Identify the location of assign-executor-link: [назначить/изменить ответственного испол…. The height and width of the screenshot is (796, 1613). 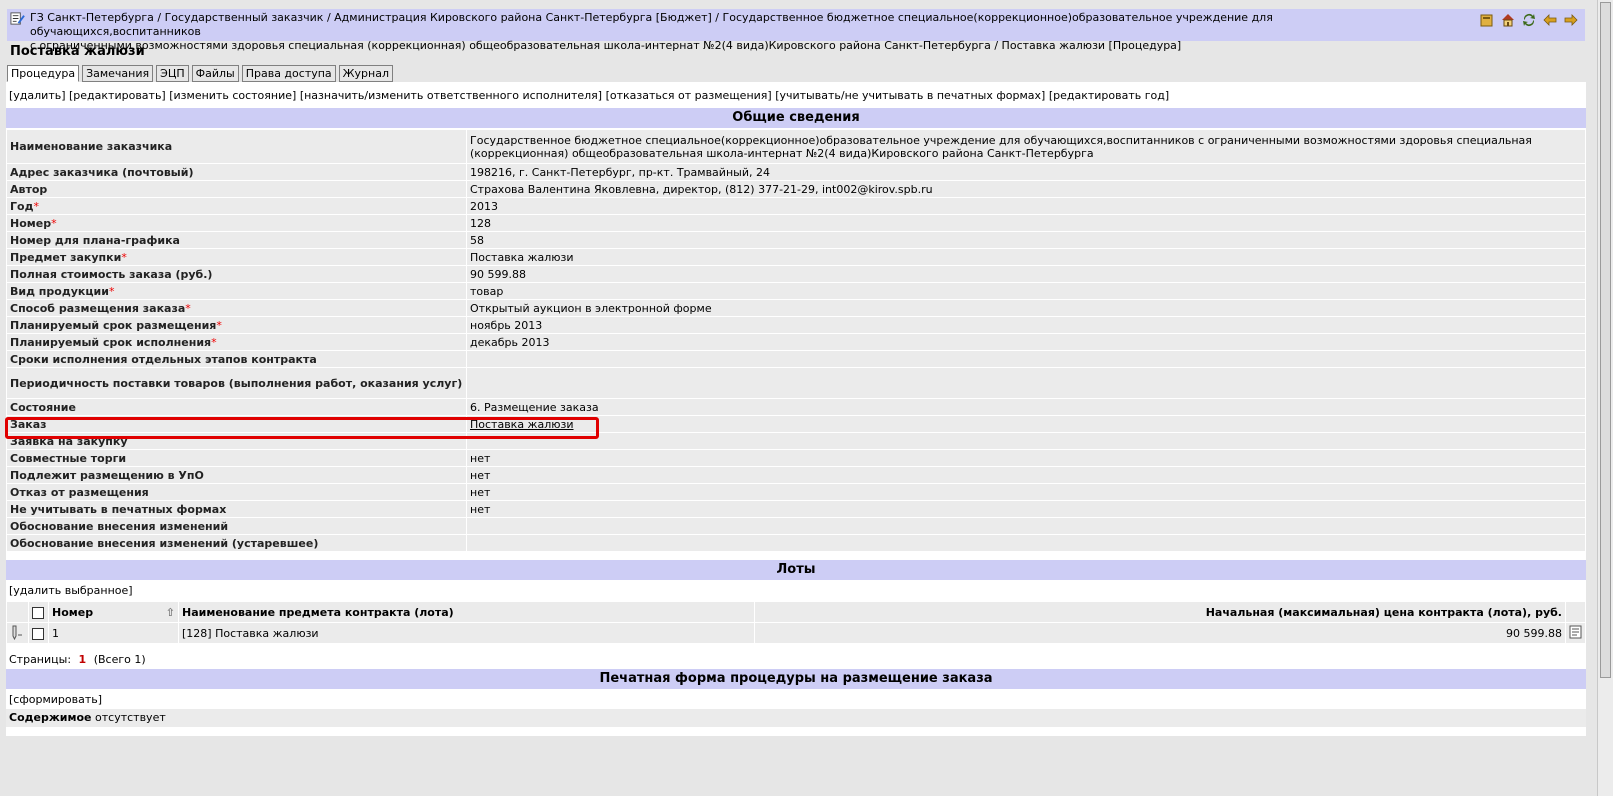
(451, 95).